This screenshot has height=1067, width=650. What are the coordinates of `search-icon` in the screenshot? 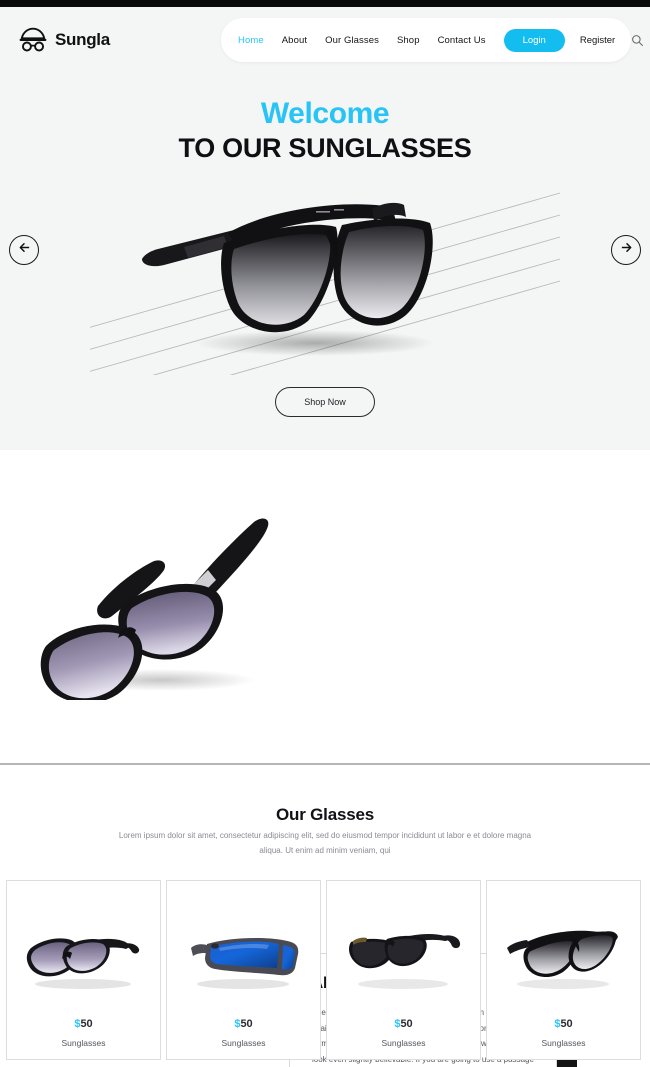 It's located at (637, 40).